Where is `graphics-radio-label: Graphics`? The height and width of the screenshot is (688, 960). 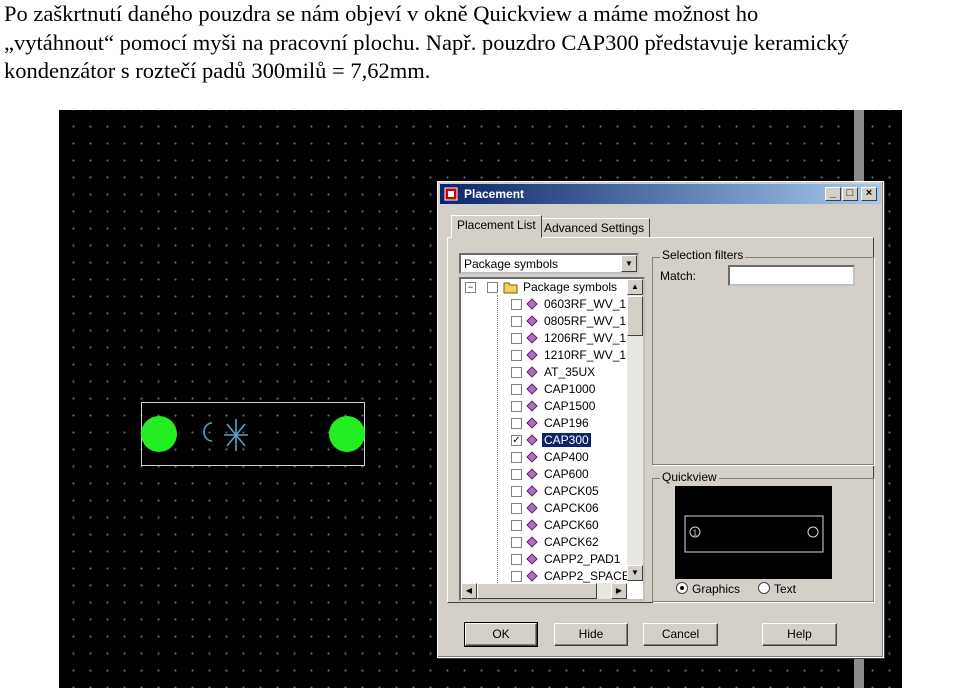
graphics-radio-label: Graphics is located at coordinates (716, 589).